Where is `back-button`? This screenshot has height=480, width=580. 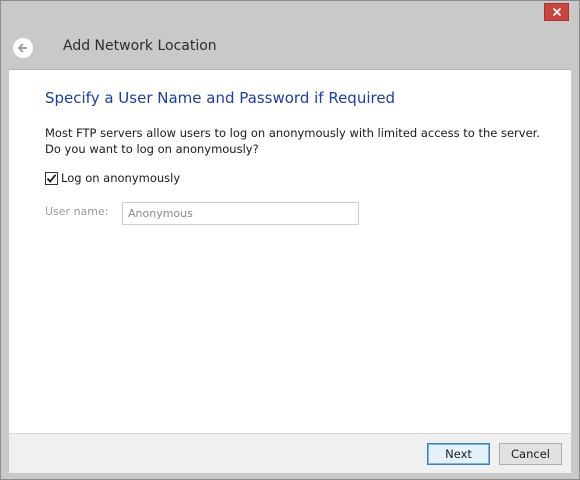 back-button is located at coordinates (23, 48).